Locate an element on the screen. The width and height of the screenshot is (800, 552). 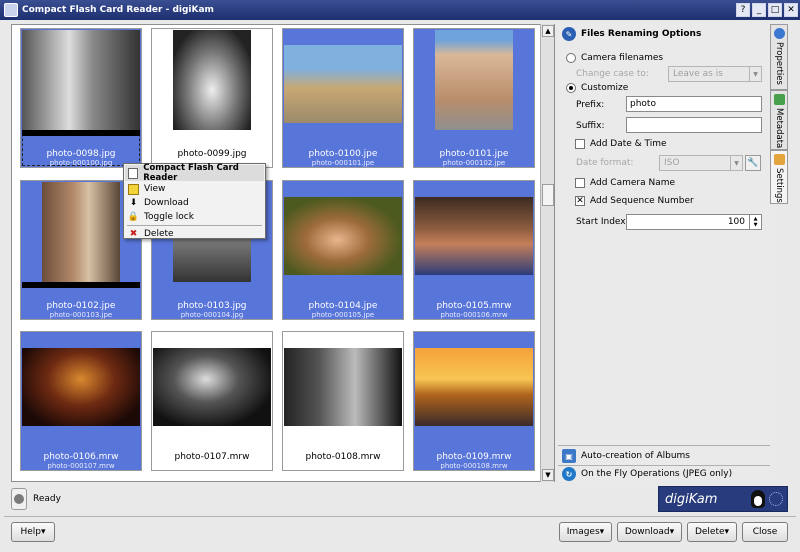
add-camera-name-checkbox is located at coordinates (580, 183).